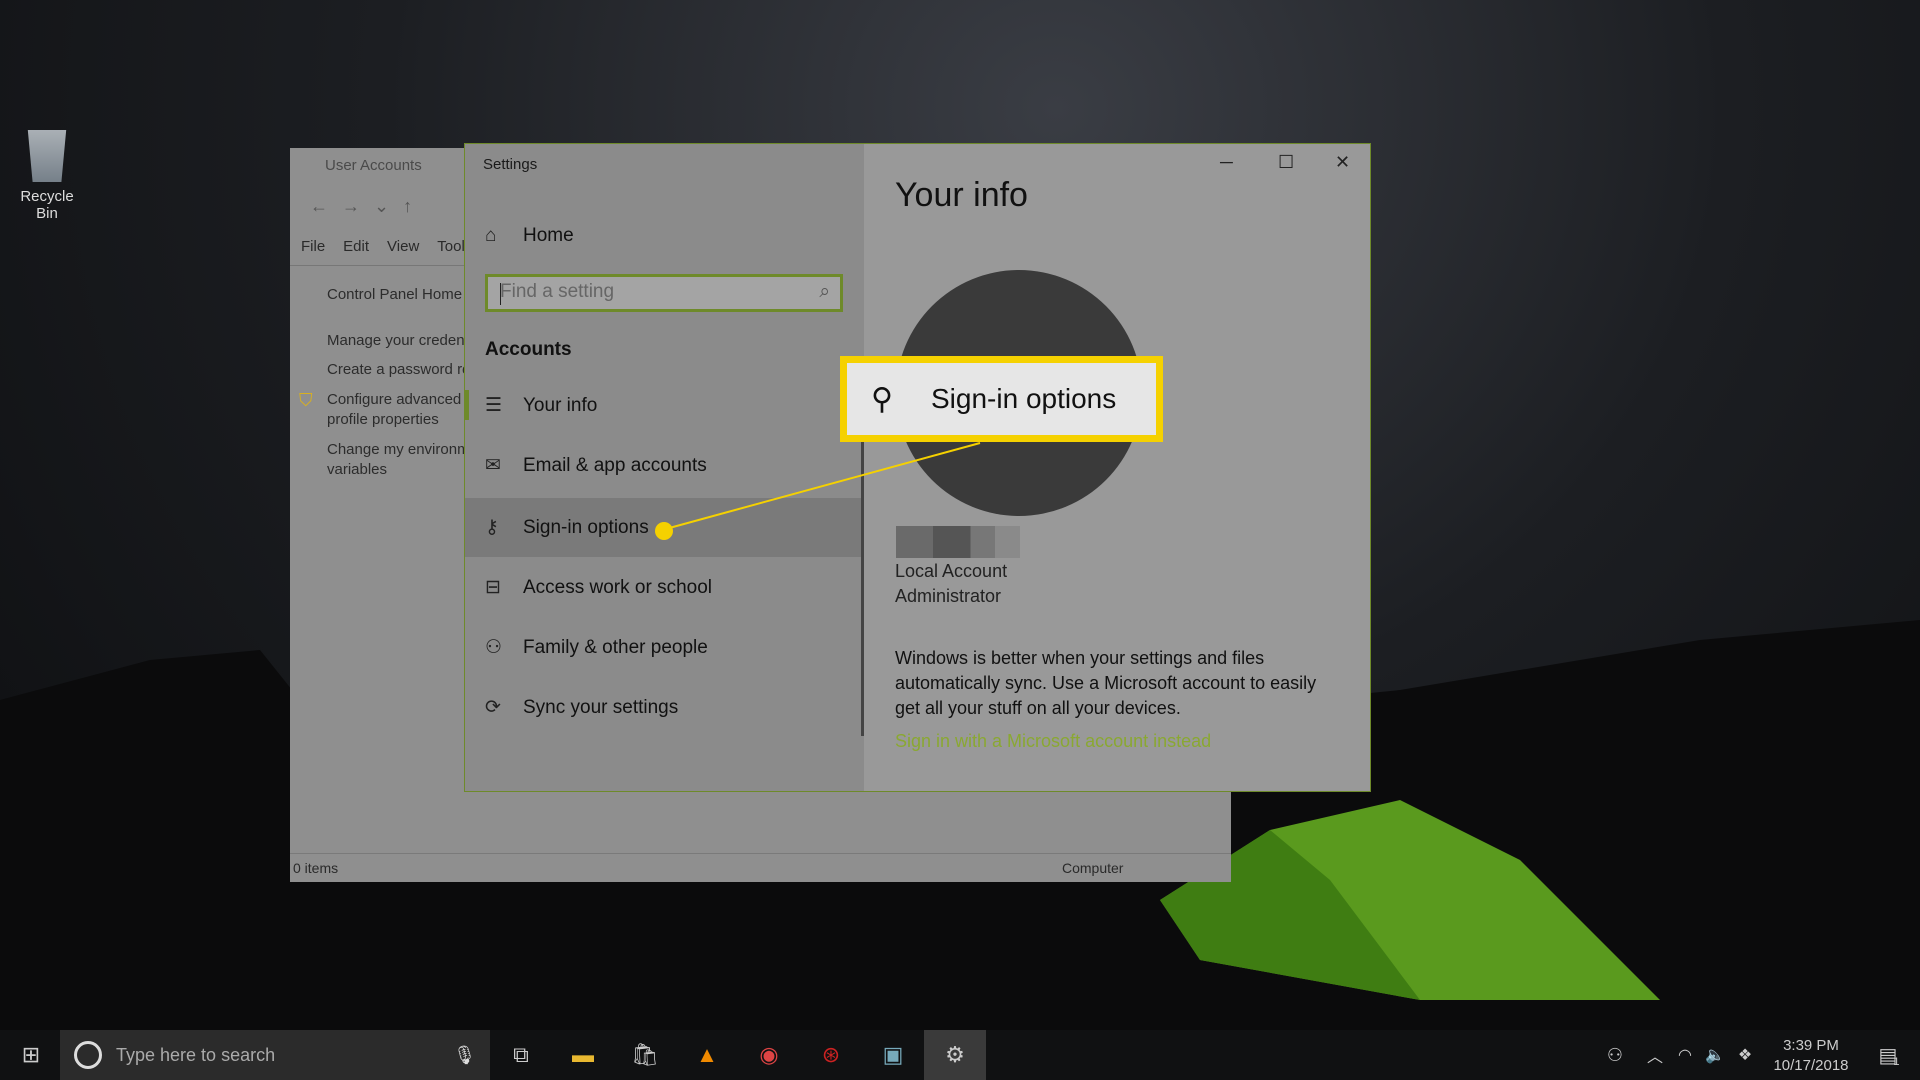 Image resolution: width=1920 pixels, height=1080 pixels. Describe the element at coordinates (1896, 1062) in the screenshot. I see `notification-count: 1` at that location.